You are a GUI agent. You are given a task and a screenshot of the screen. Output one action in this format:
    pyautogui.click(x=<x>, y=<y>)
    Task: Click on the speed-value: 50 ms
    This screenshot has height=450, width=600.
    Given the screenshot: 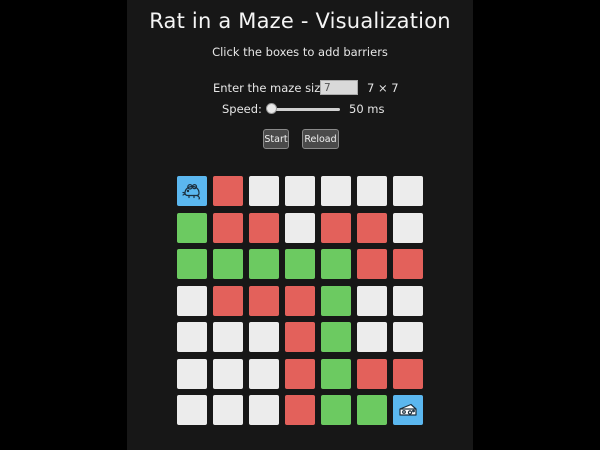 What is the action you would take?
    pyautogui.click(x=367, y=109)
    